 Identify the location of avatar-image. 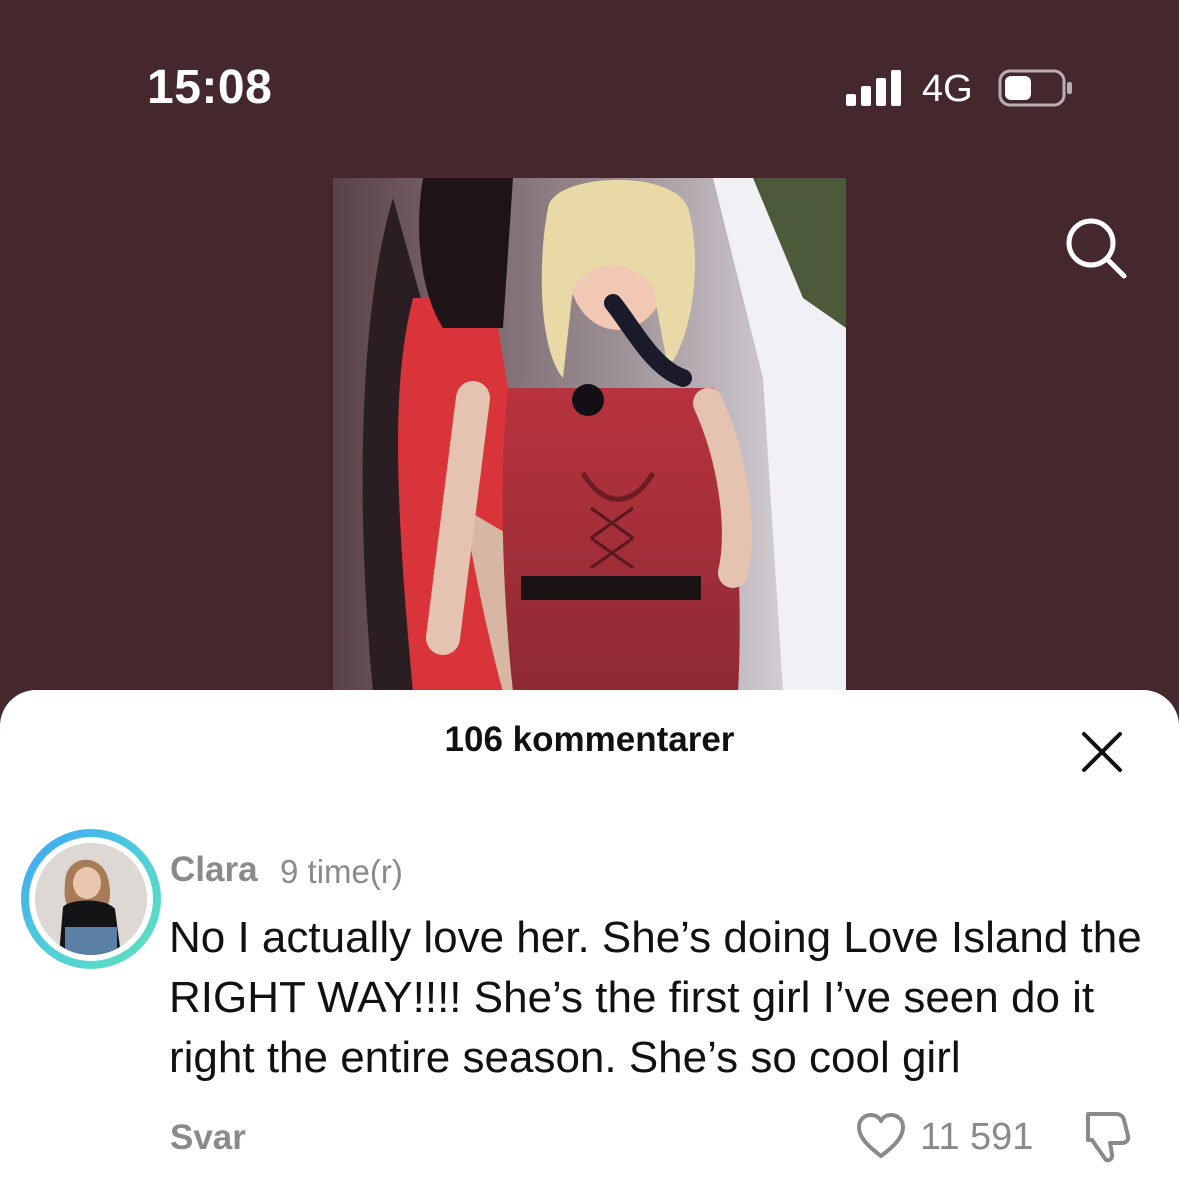
(91, 899).